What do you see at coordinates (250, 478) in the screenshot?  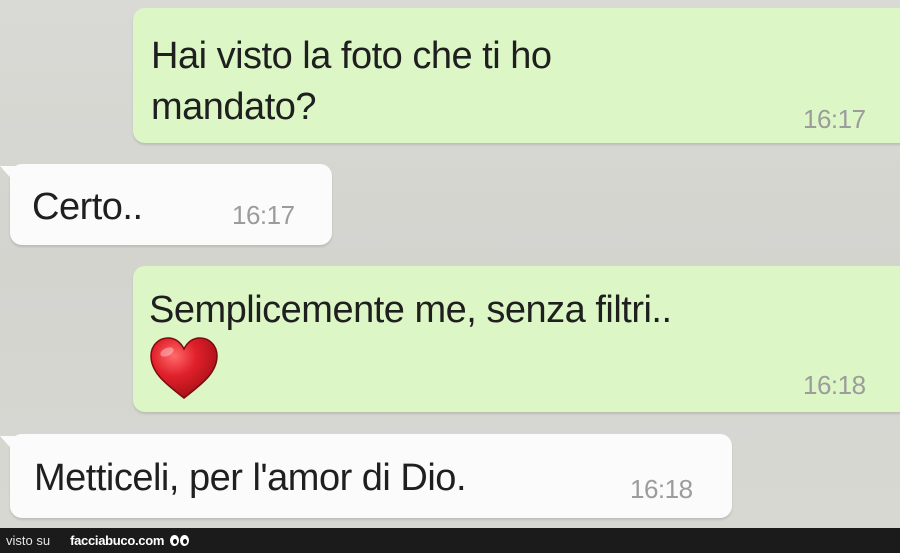 I see `message-text: Metticeli, per l'amor di Dio.` at bounding box center [250, 478].